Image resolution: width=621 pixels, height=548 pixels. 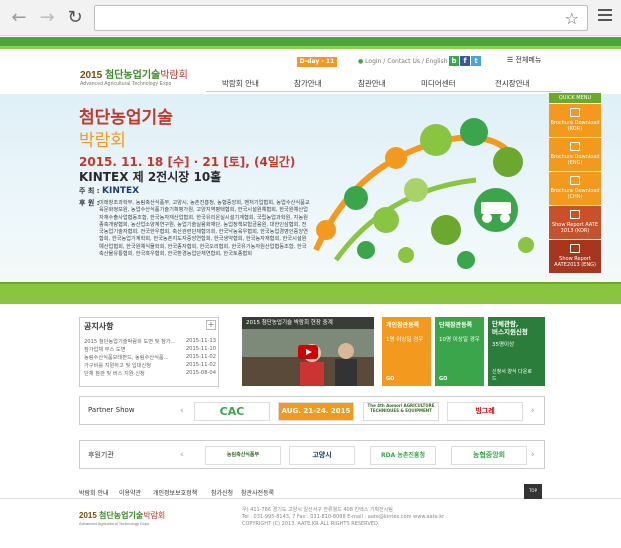 I want to click on footer-link-expo-info: 박람회 안내, so click(x=94, y=492).